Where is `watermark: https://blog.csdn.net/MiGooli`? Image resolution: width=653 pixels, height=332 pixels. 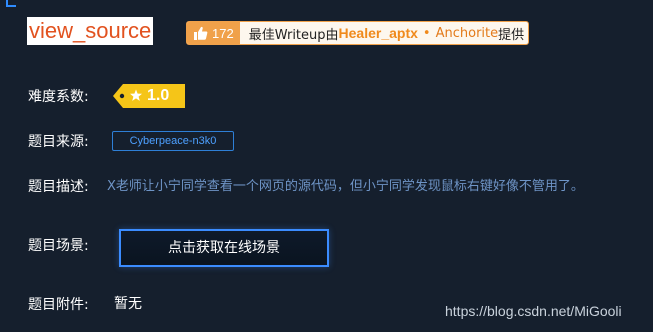 watermark: https://blog.csdn.net/MiGooli is located at coordinates (533, 311).